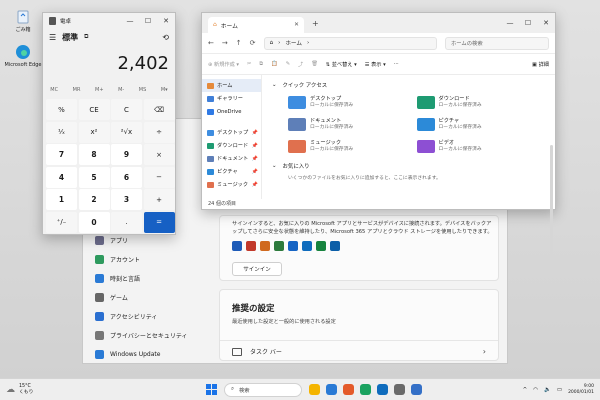  What do you see at coordinates (52, 37) in the screenshot?
I see `menu-icon: ☰` at bounding box center [52, 37].